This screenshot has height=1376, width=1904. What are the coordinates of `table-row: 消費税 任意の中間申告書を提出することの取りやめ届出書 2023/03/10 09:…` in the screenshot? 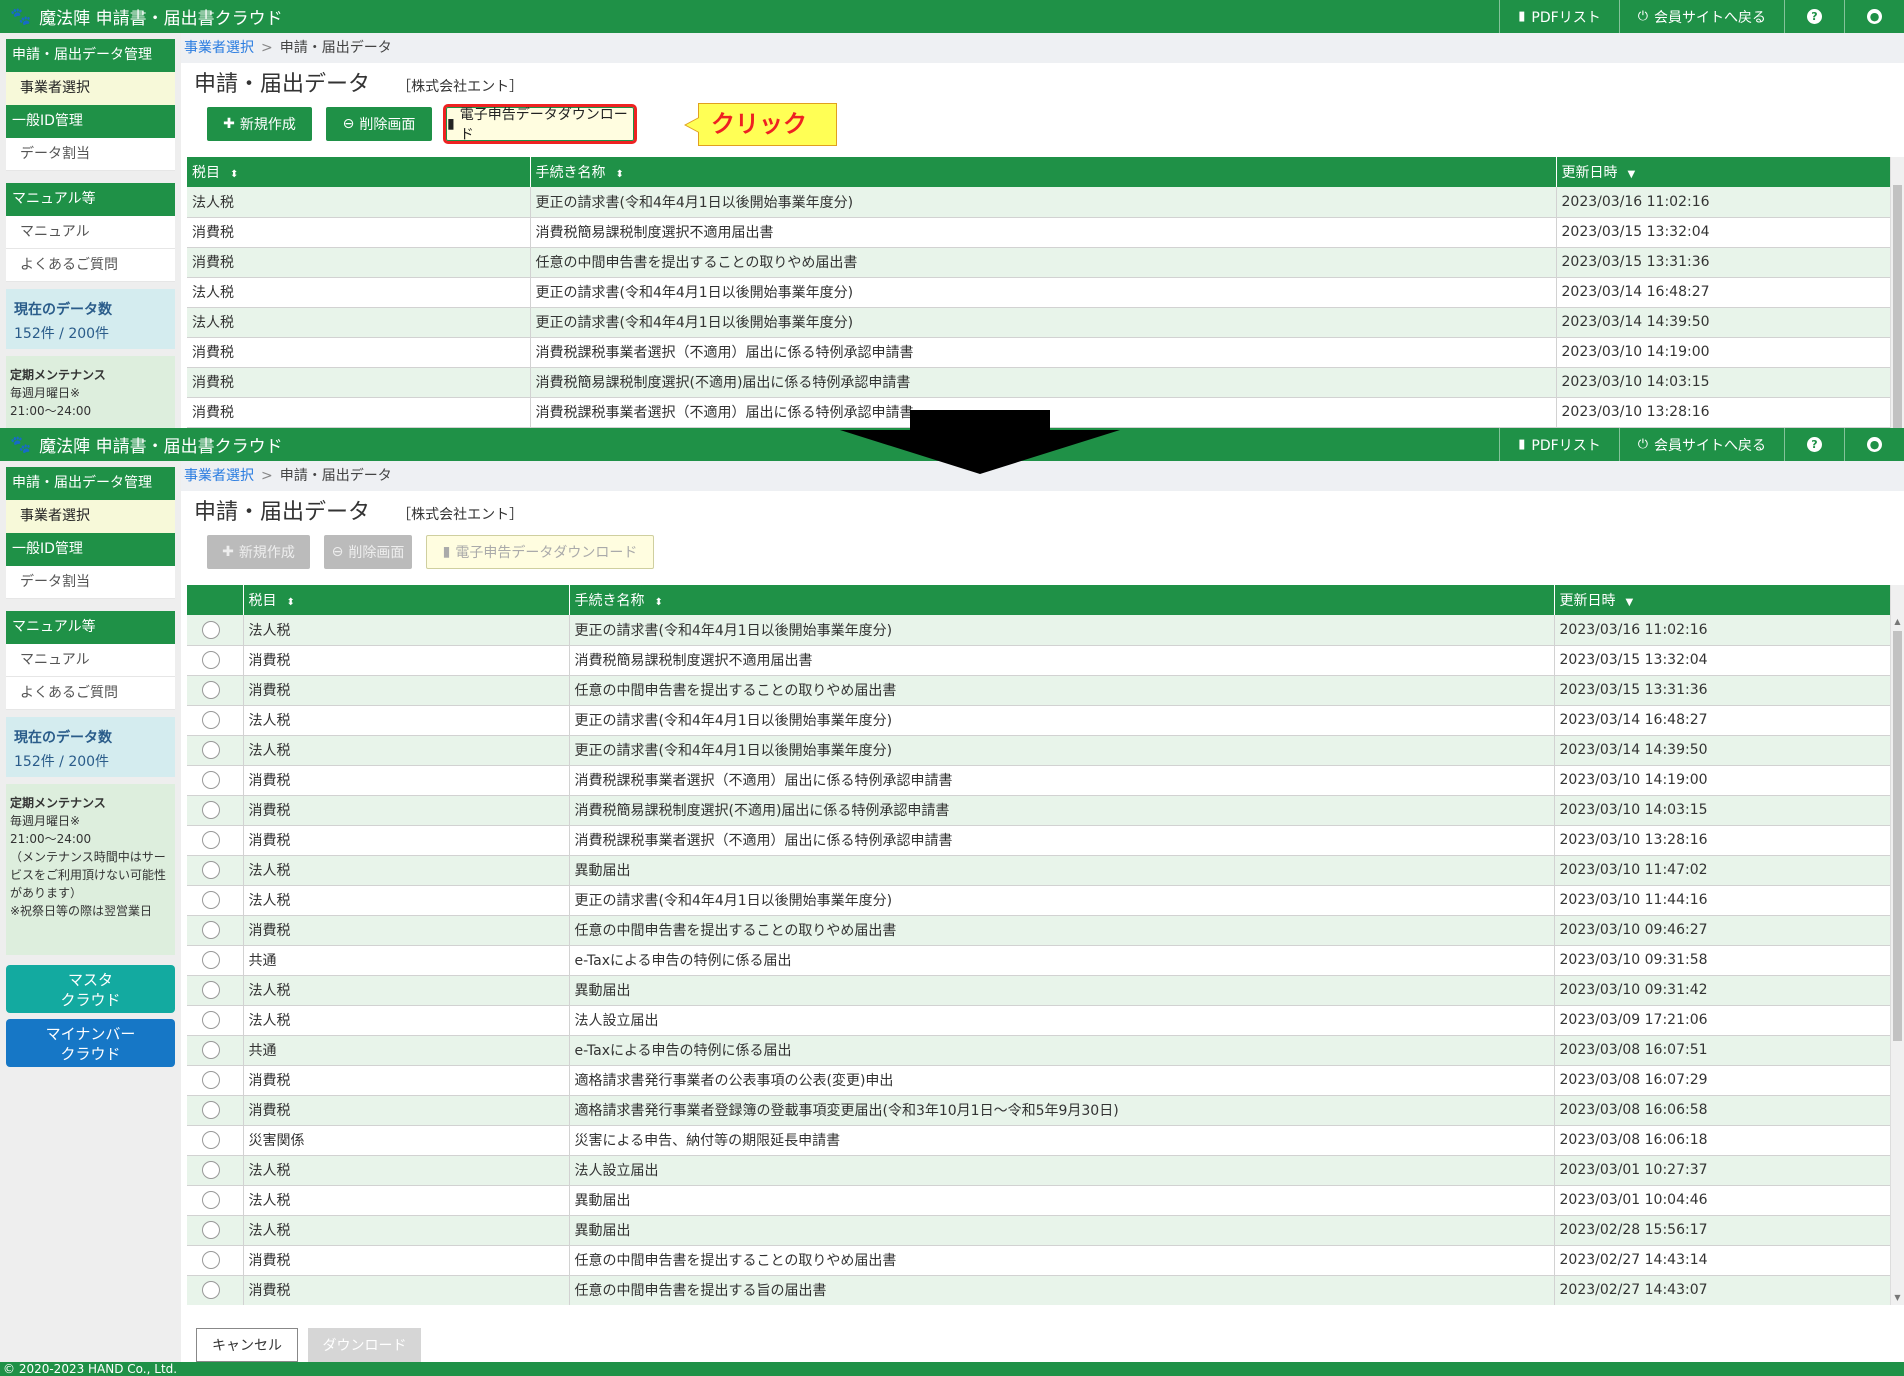 It's located at (1038, 930).